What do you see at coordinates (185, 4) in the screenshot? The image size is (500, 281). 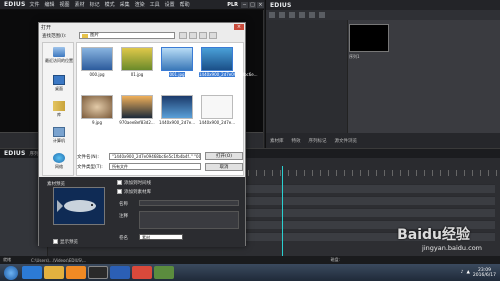 I see `menu-help: 帮助` at bounding box center [185, 4].